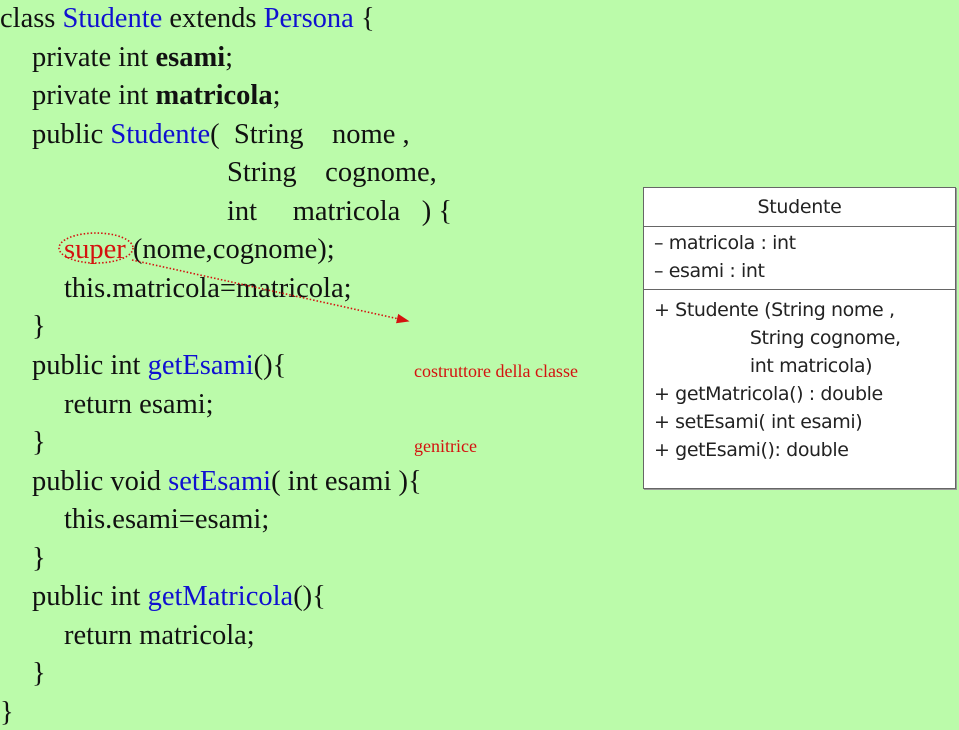 The image size is (959, 730). I want to click on method-name: setEsami, so click(220, 481).